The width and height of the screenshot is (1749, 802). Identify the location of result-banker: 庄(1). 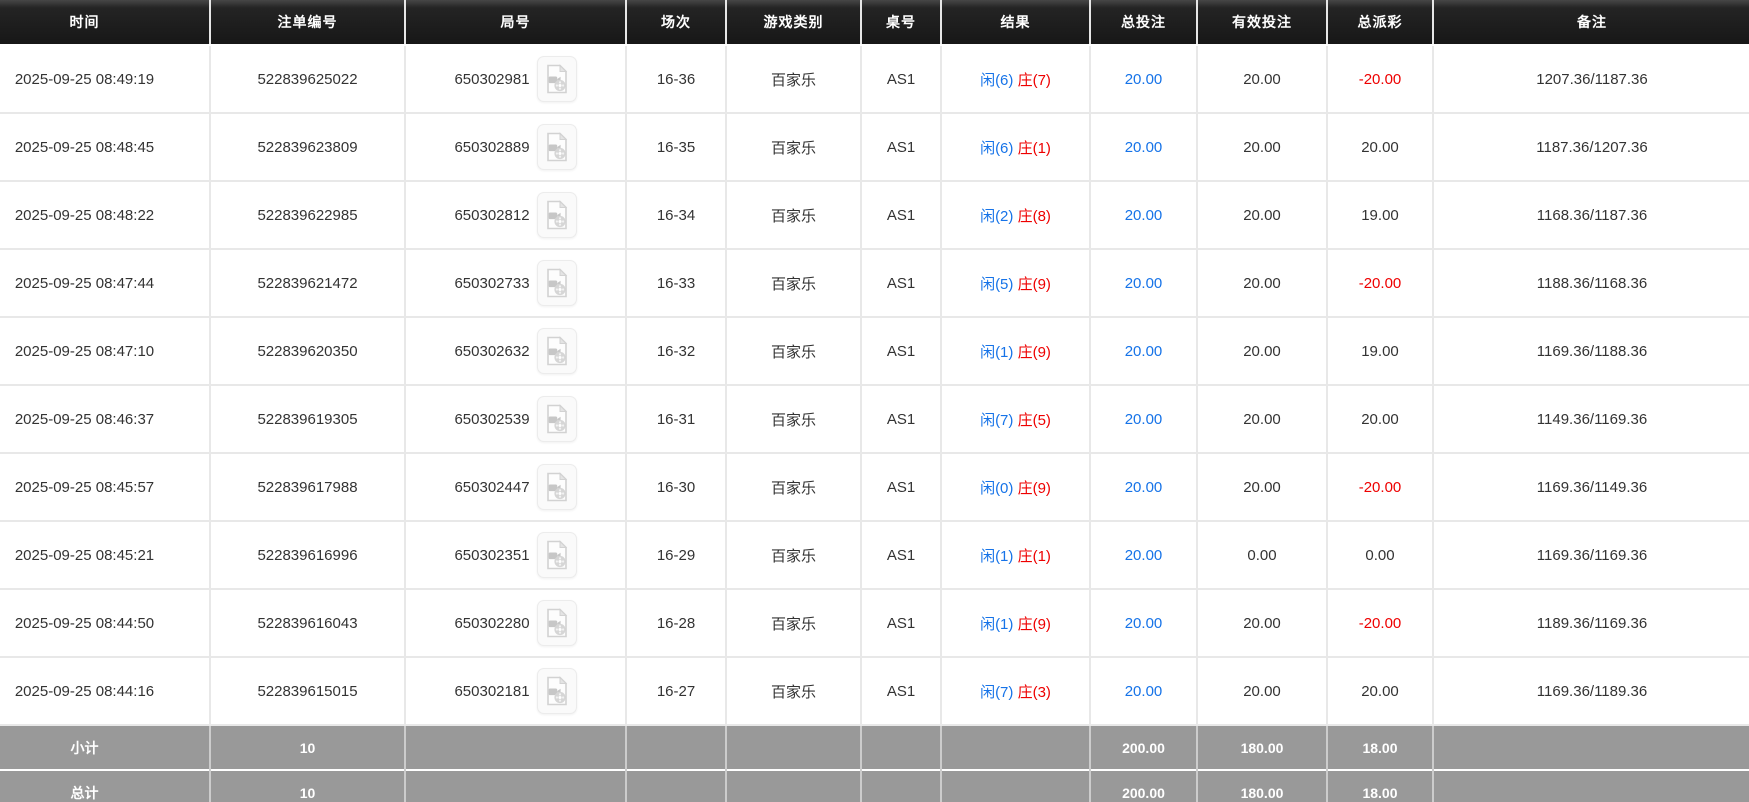
(1034, 556).